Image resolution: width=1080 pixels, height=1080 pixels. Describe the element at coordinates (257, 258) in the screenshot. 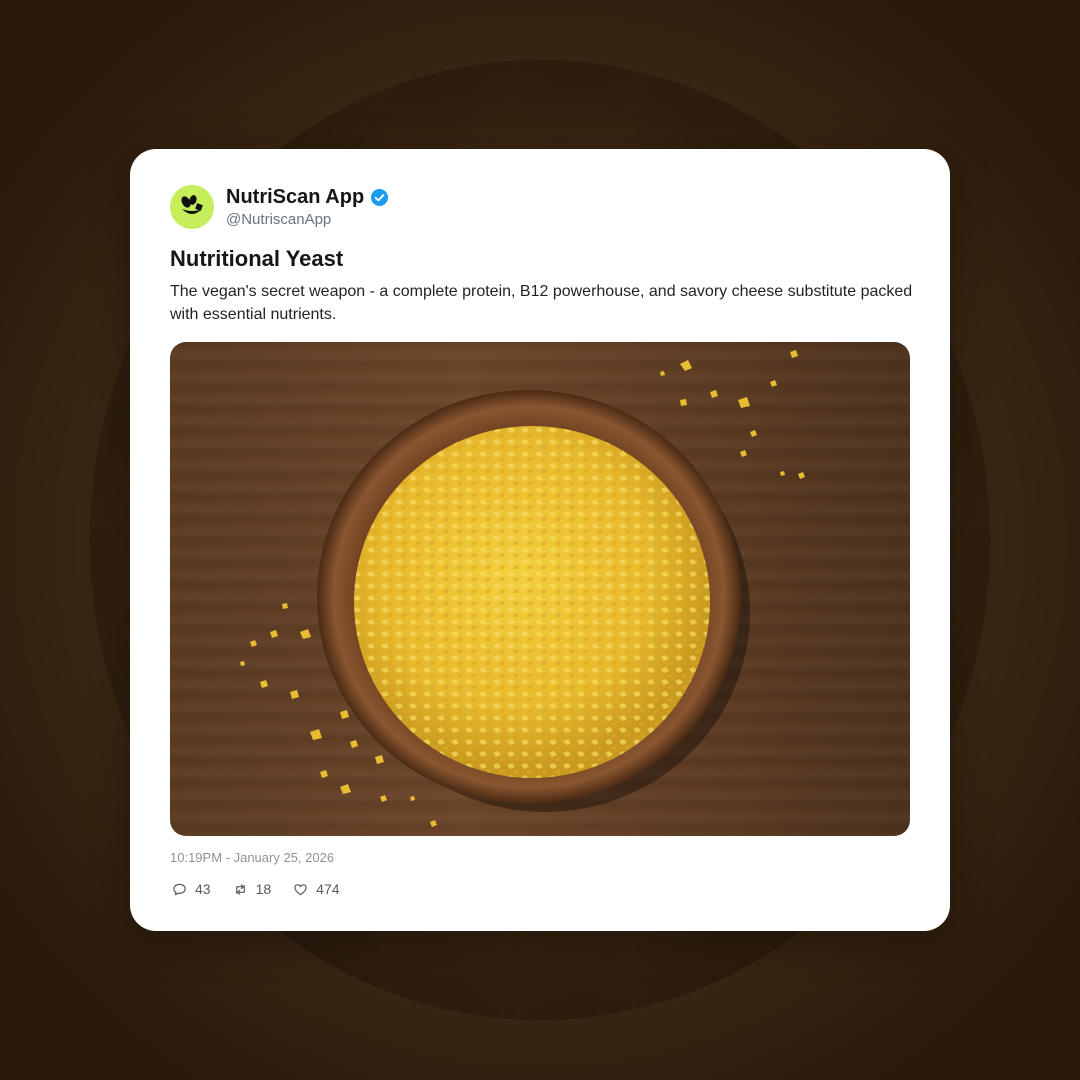

I see `post-title: Nutritional Yeast` at that location.